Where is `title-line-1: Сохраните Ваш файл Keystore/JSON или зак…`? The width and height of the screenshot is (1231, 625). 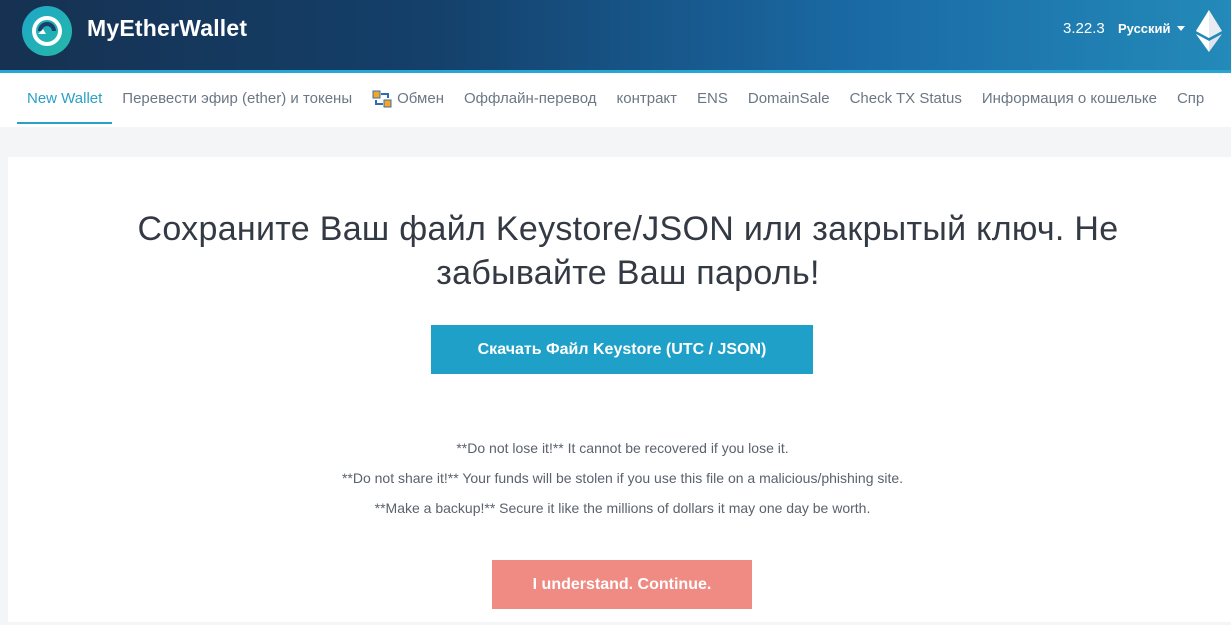
title-line-1: Сохраните Ваш файл Keystore/JSON или зак… is located at coordinates (628, 229).